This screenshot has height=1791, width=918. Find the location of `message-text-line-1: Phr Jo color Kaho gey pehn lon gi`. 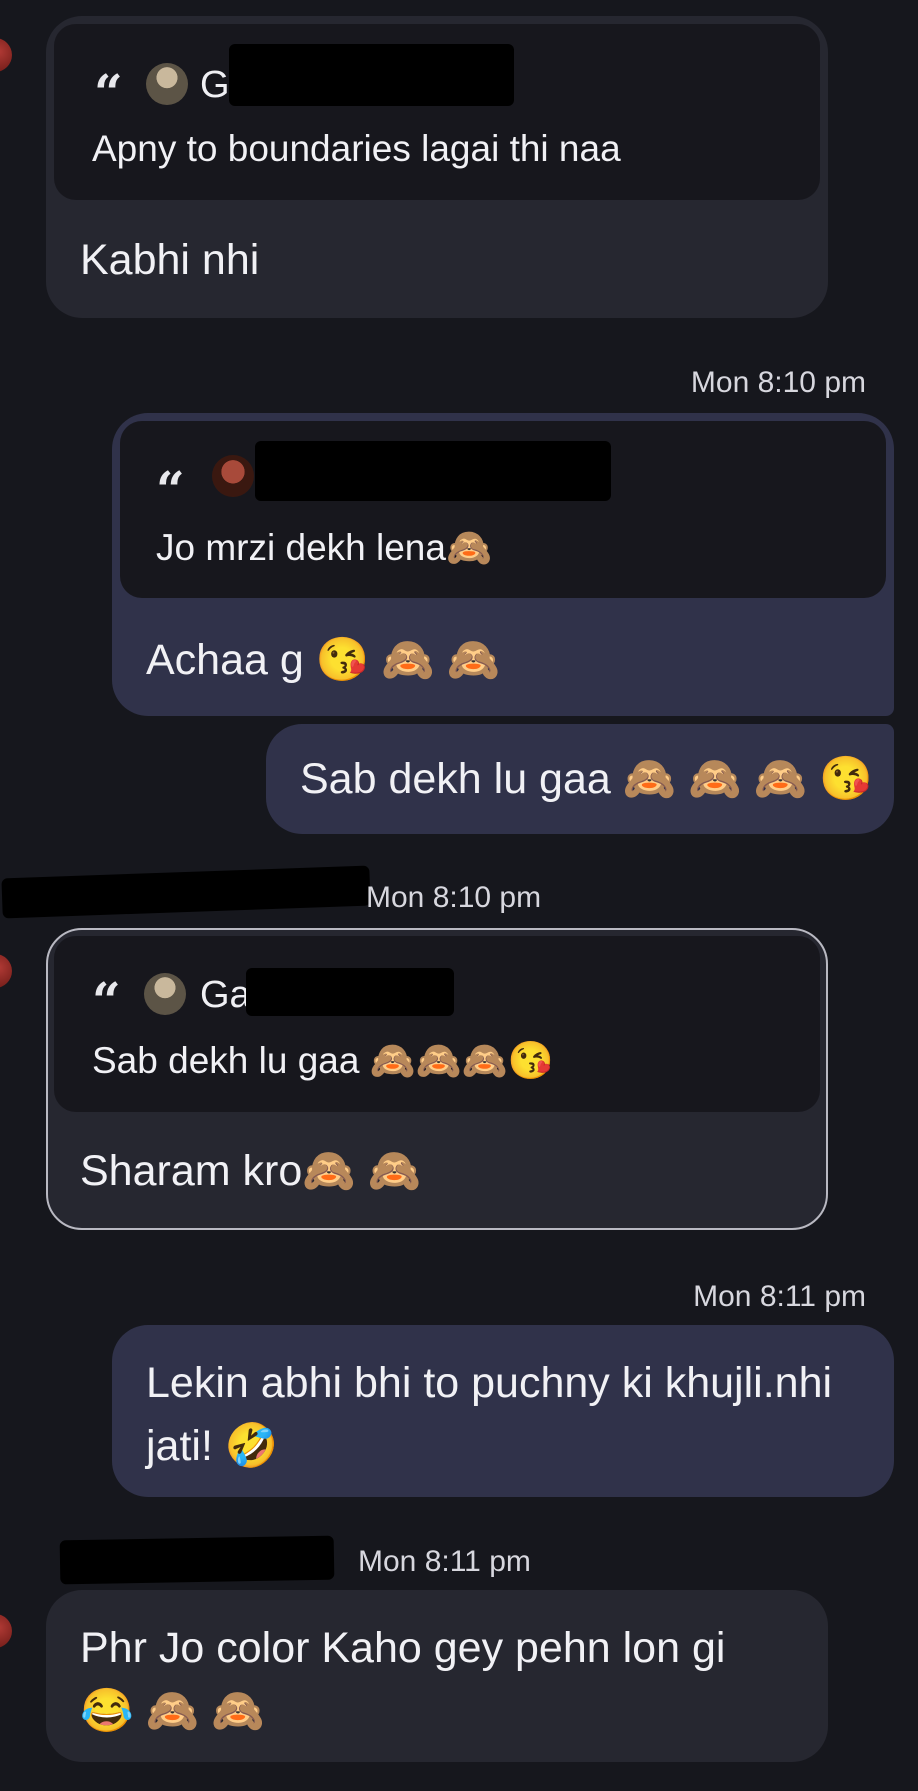

message-text-line-1: Phr Jo color Kaho gey pehn lon gi is located at coordinates (403, 1648).